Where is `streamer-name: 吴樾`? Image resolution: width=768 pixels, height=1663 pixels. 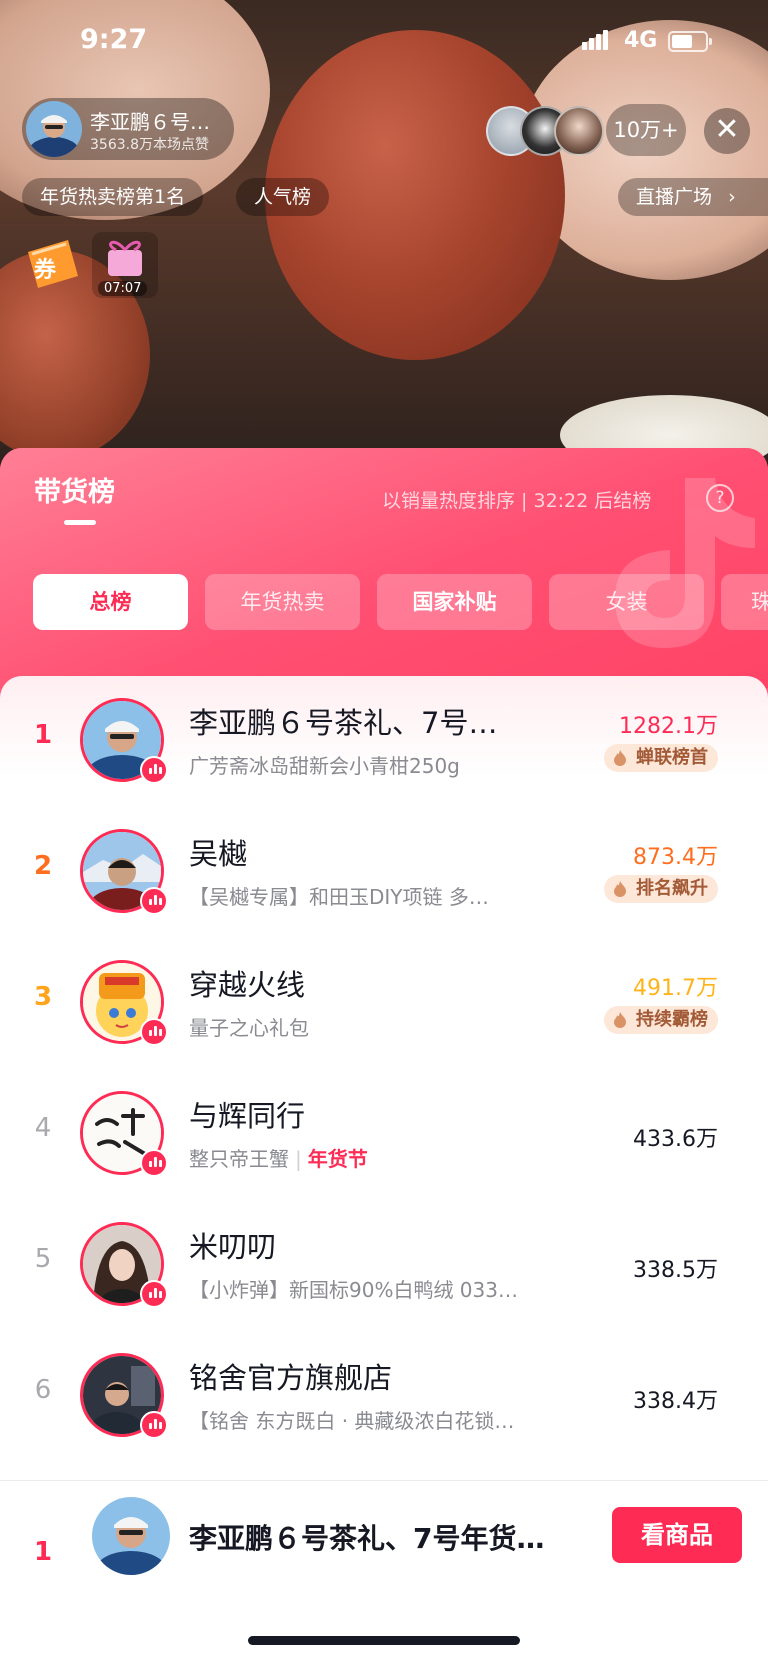 streamer-name: 吴樾 is located at coordinates (218, 854).